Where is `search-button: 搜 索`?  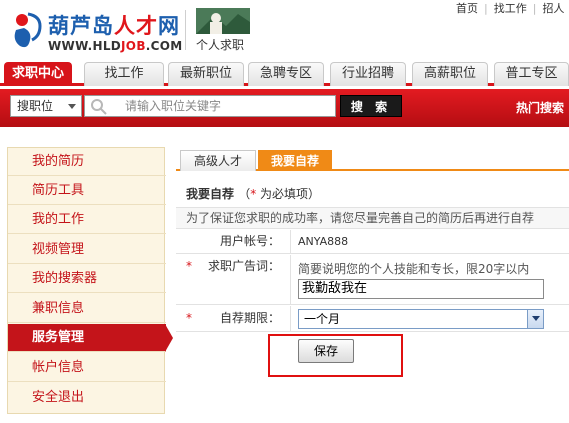 search-button: 搜 索 is located at coordinates (371, 106).